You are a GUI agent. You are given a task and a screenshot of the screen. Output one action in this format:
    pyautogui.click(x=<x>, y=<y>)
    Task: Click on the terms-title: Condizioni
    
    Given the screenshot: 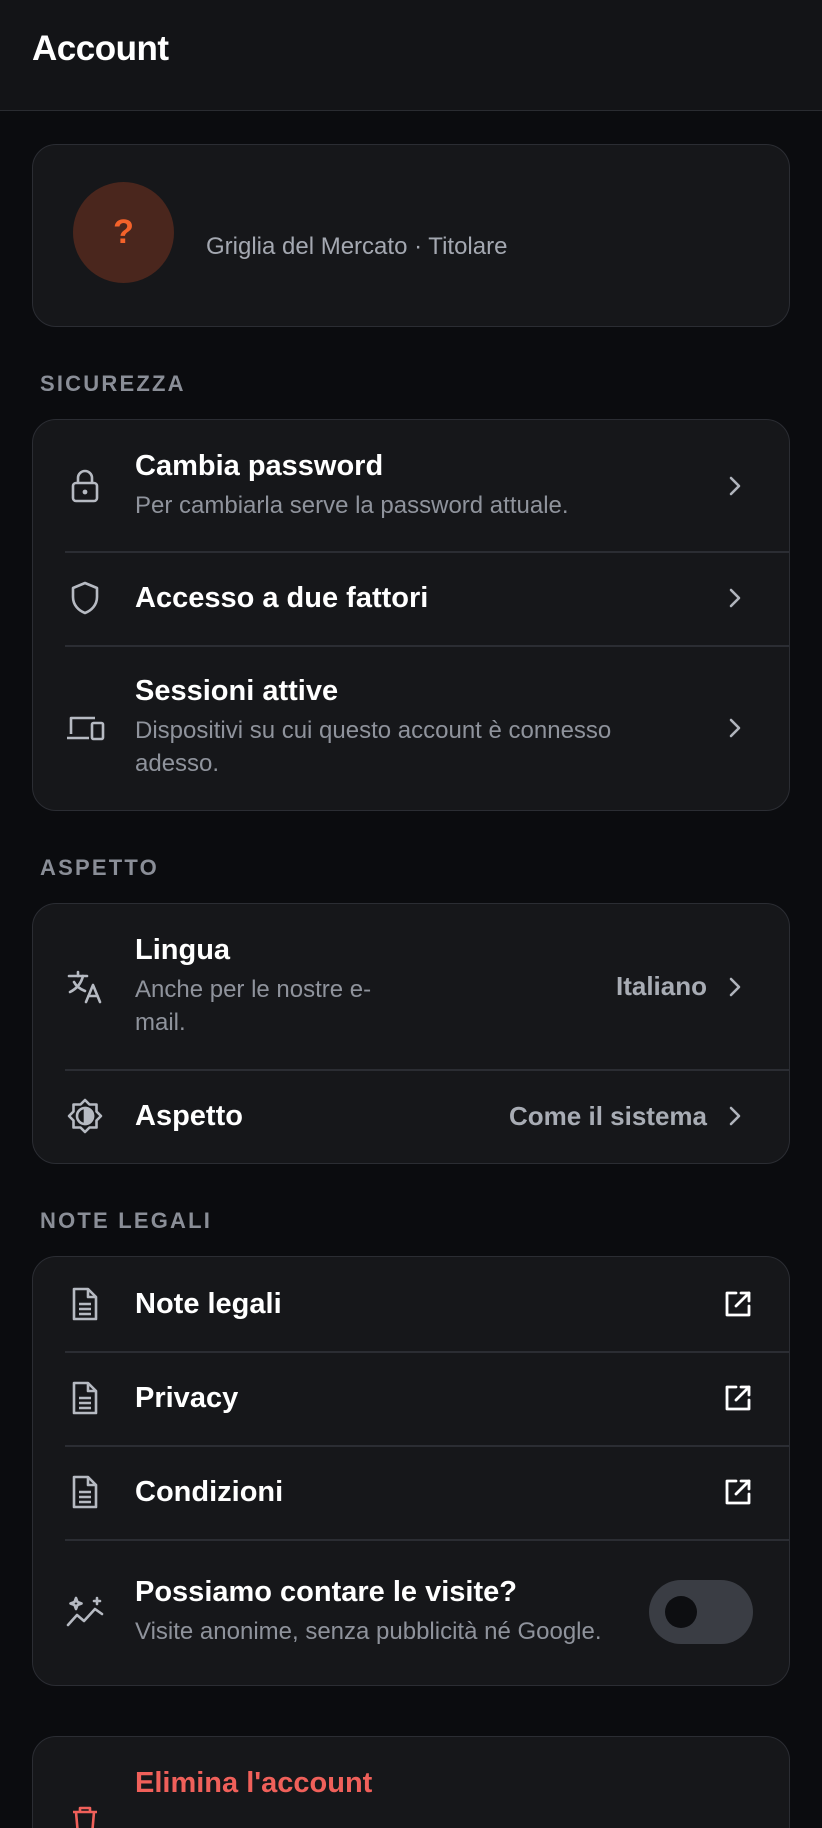 What is the action you would take?
    pyautogui.click(x=209, y=1491)
    